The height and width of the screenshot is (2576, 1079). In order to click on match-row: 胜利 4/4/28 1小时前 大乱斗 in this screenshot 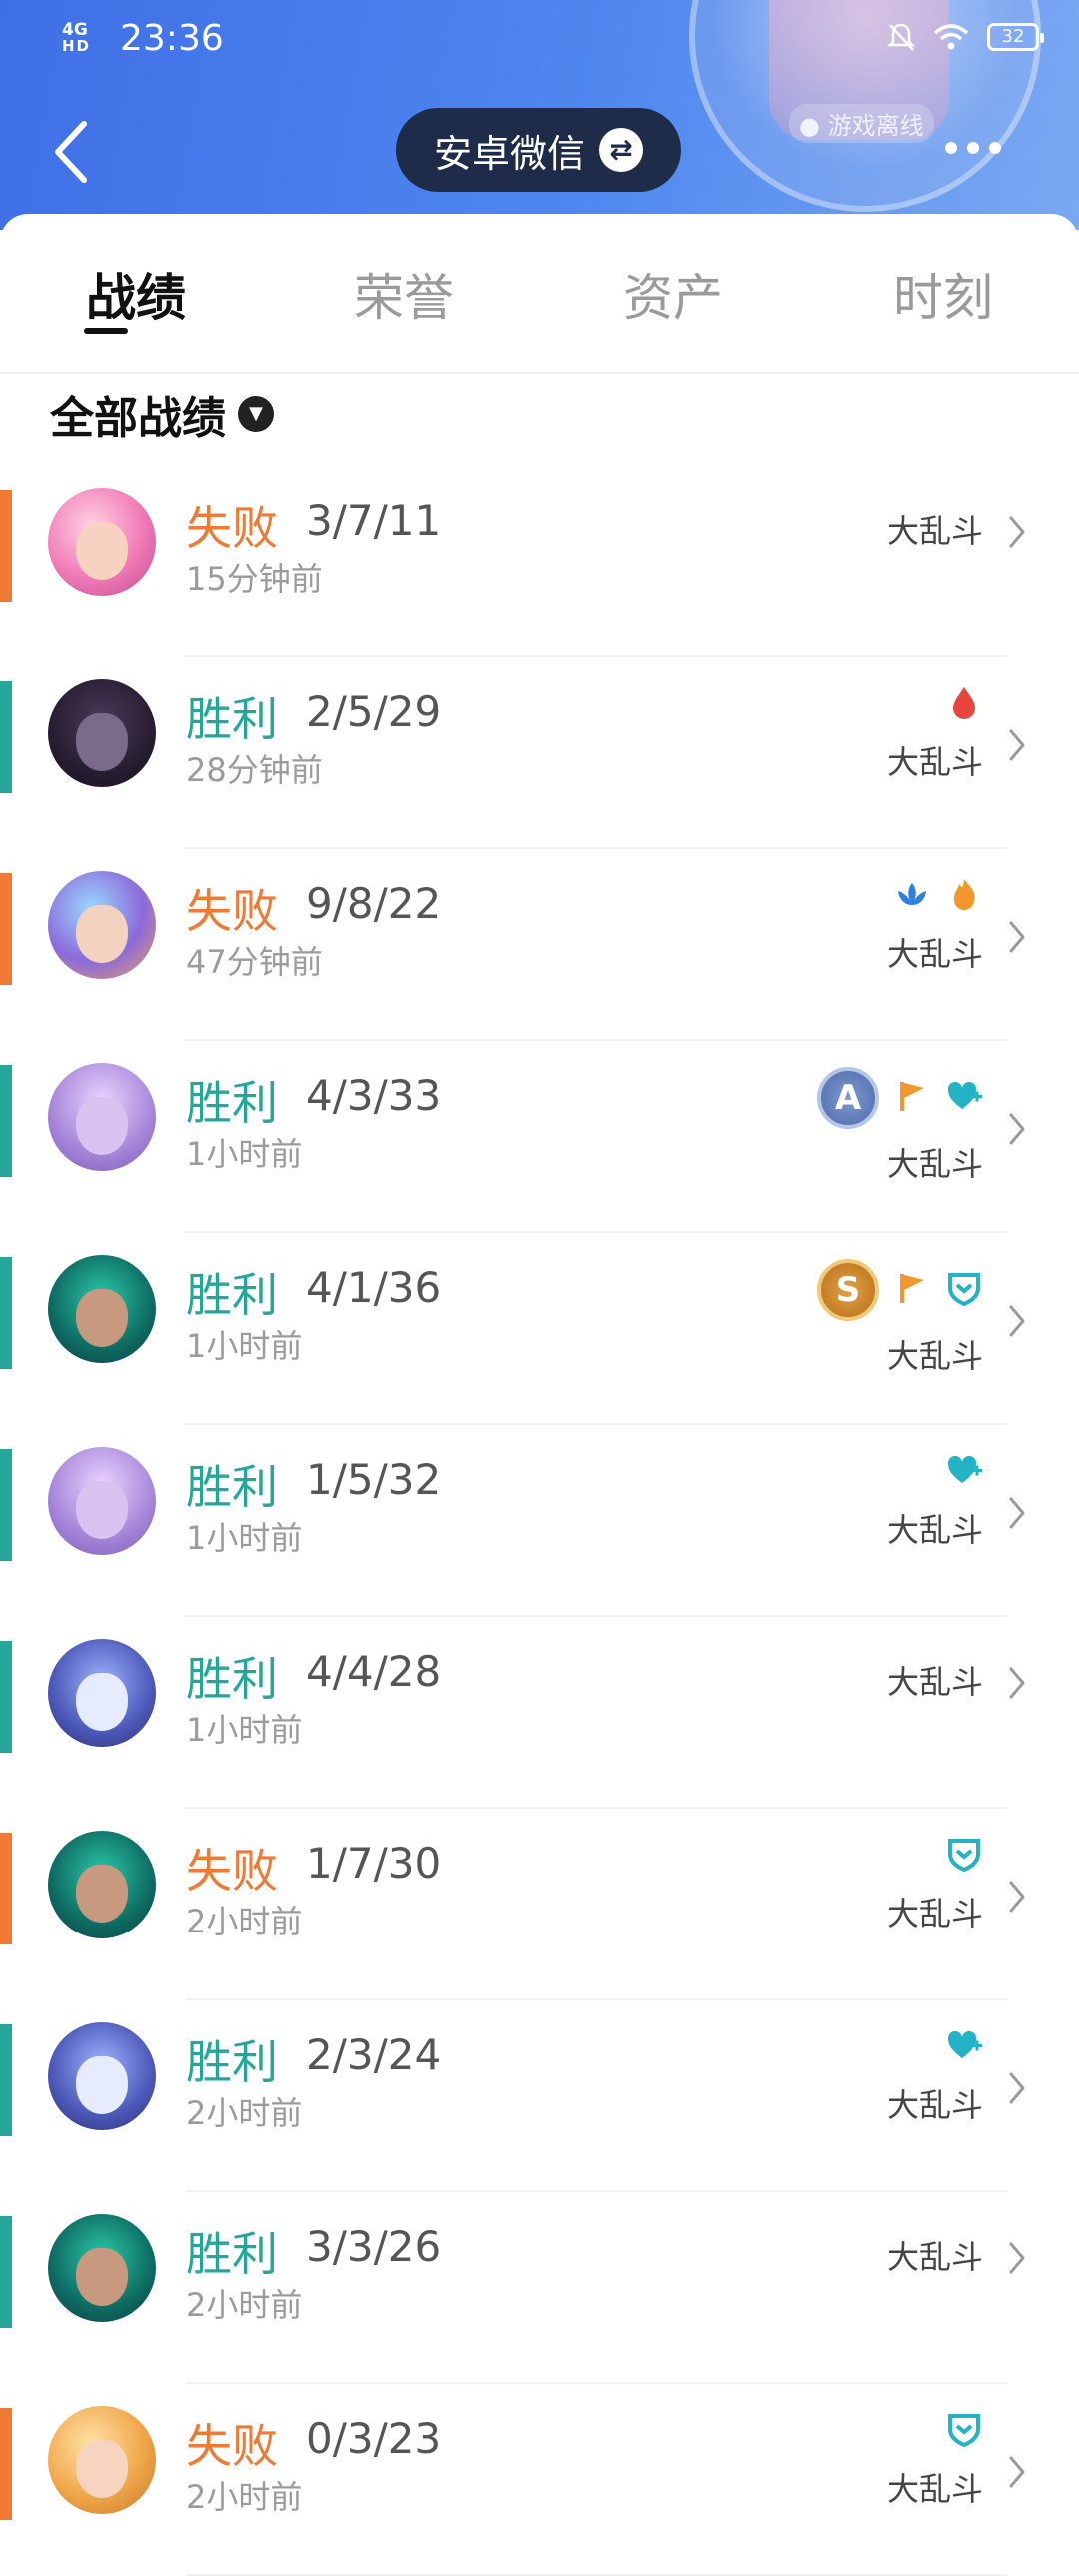, I will do `click(539, 1713)`.